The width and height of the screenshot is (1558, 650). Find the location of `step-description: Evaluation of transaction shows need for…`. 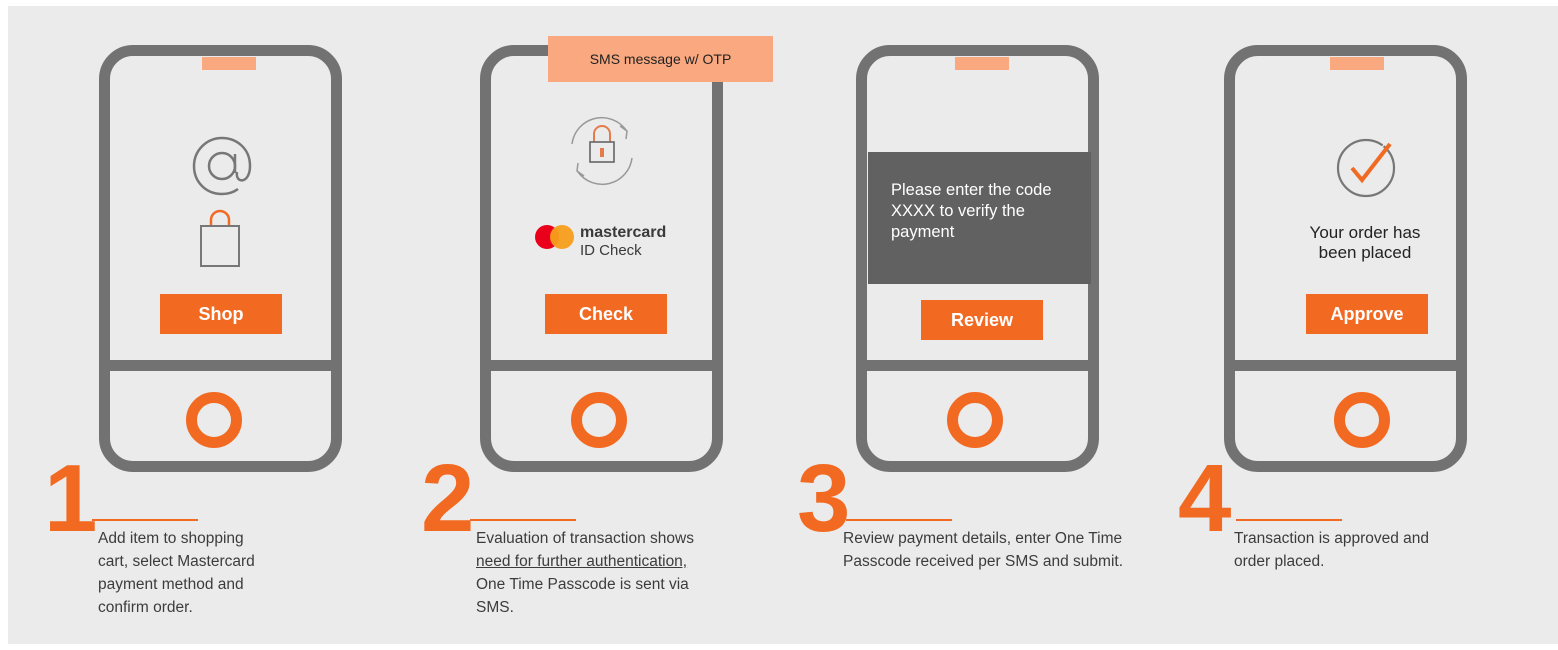

step-description: Evaluation of transaction shows need for… is located at coordinates (592, 573).